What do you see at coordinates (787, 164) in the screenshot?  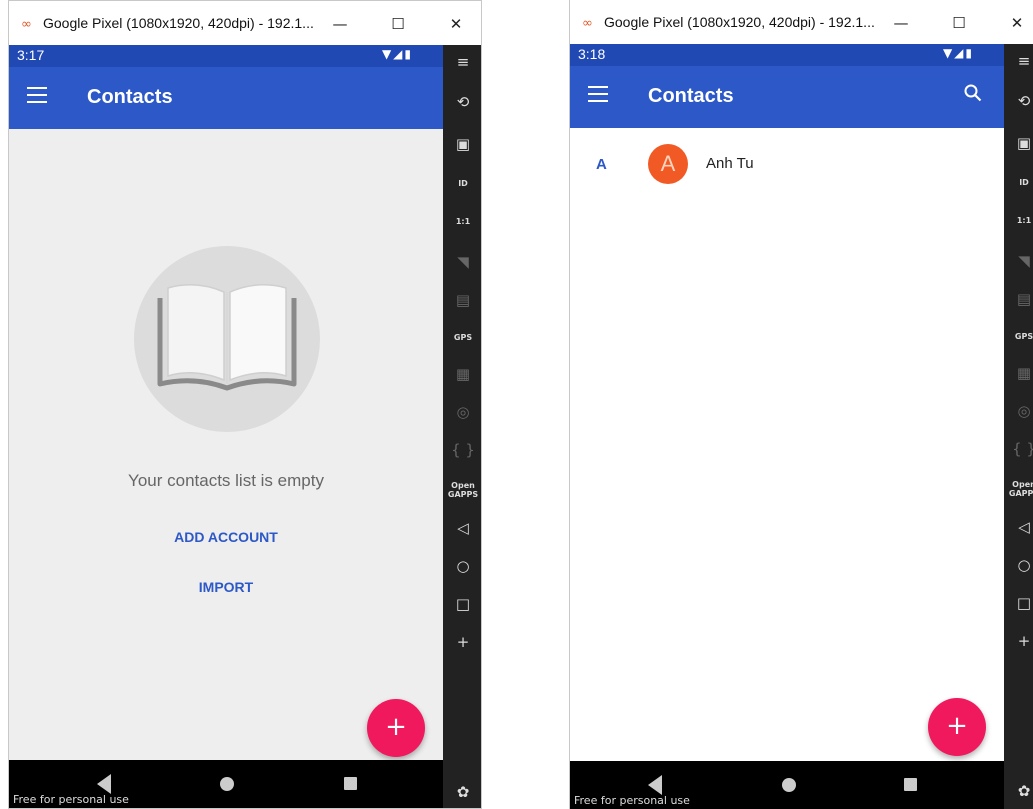 I see `contact-row: A A Anh Tu` at bounding box center [787, 164].